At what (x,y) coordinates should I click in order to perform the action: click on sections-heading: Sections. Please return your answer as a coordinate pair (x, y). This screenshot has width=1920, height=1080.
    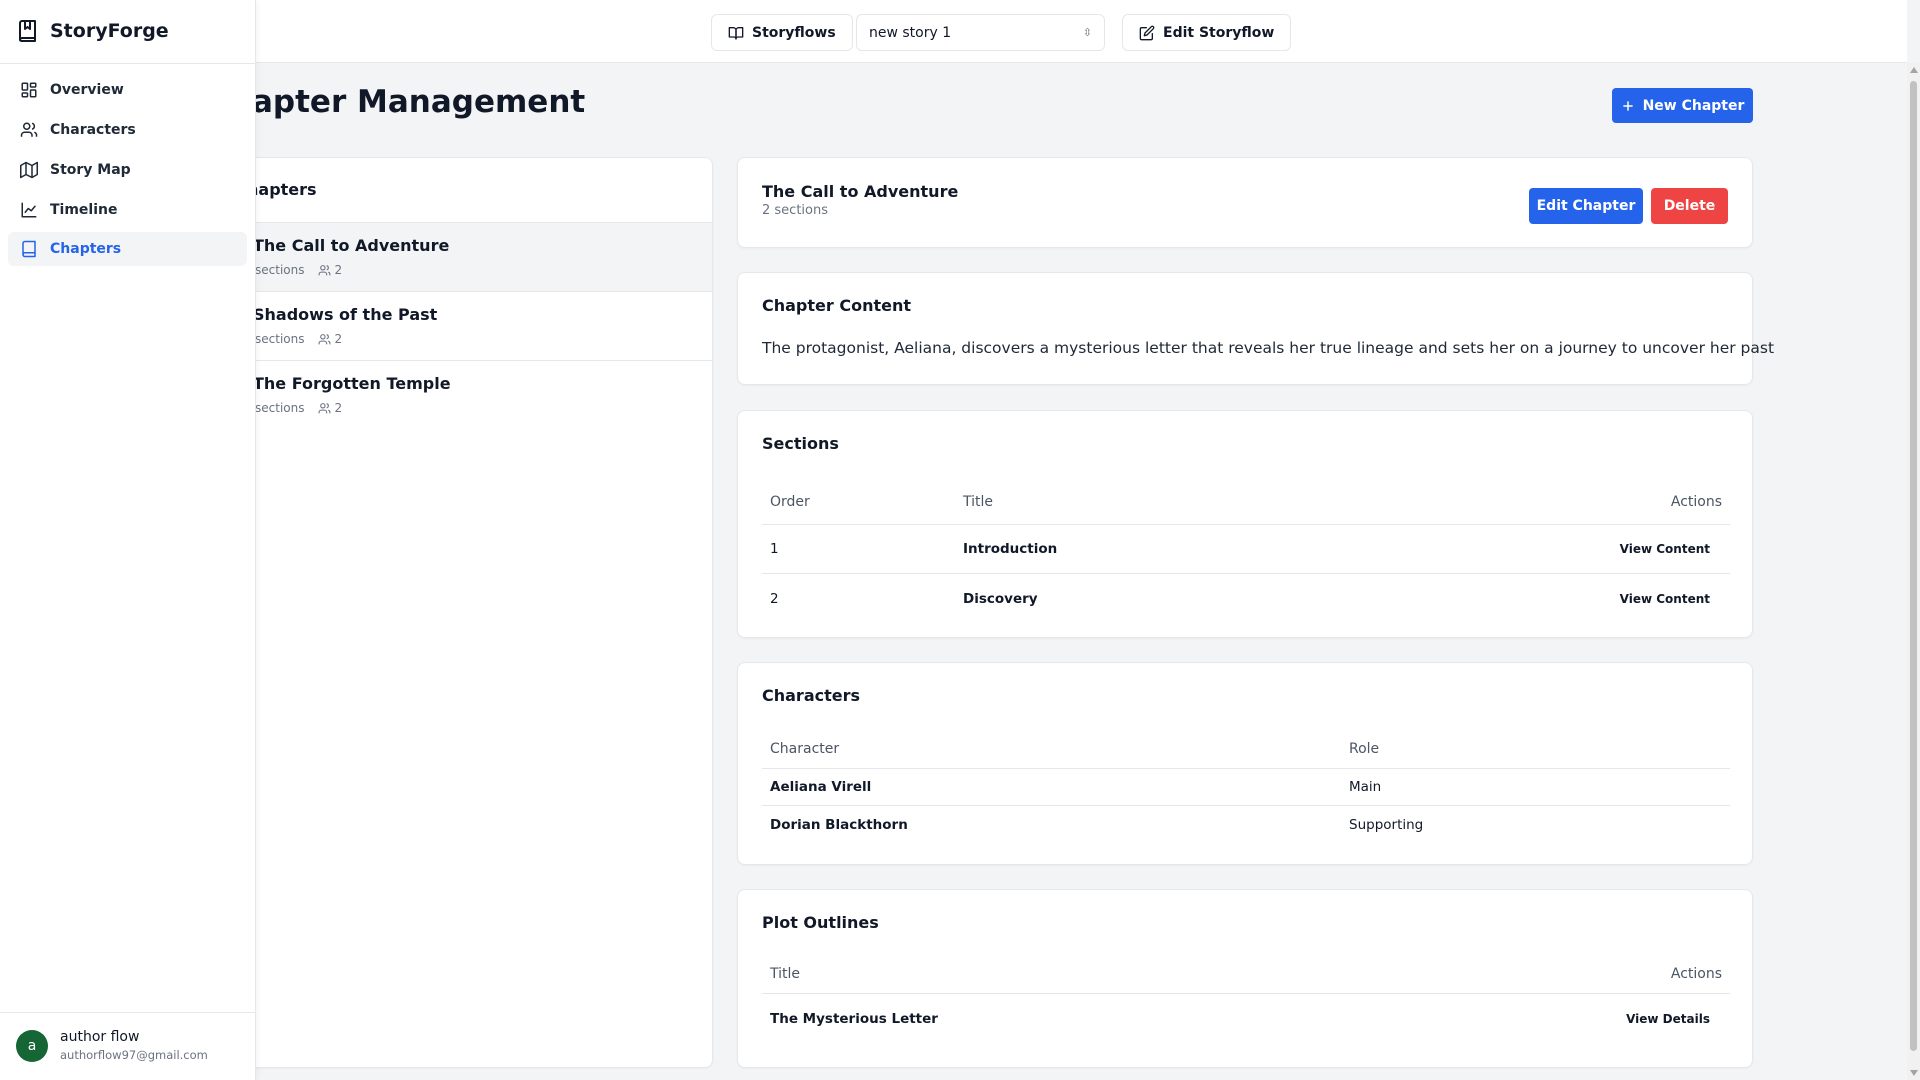
    Looking at the image, I should click on (800, 443).